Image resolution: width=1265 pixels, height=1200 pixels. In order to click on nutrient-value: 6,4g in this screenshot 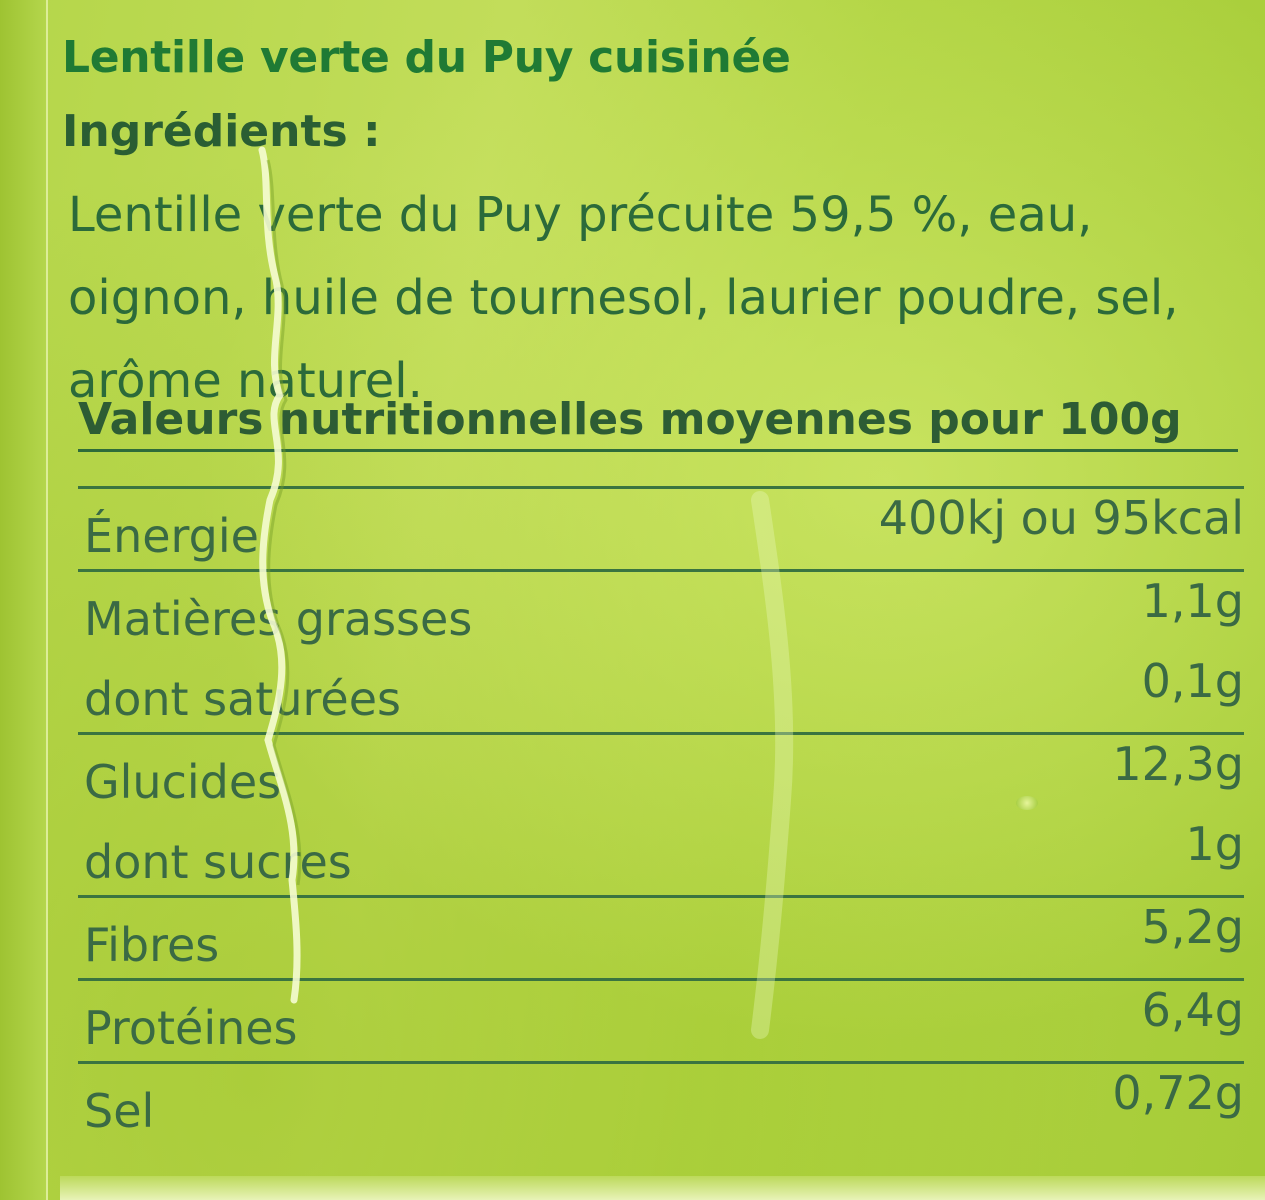, I will do `click(1192, 1010)`.